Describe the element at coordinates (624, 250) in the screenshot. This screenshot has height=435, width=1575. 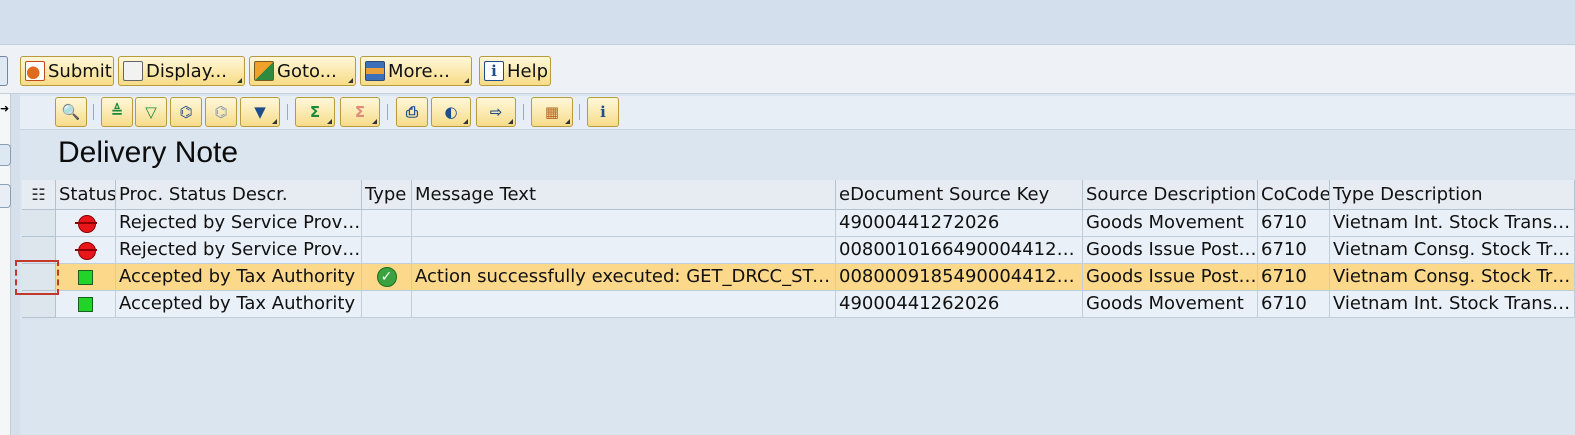
I see `message-cell` at that location.